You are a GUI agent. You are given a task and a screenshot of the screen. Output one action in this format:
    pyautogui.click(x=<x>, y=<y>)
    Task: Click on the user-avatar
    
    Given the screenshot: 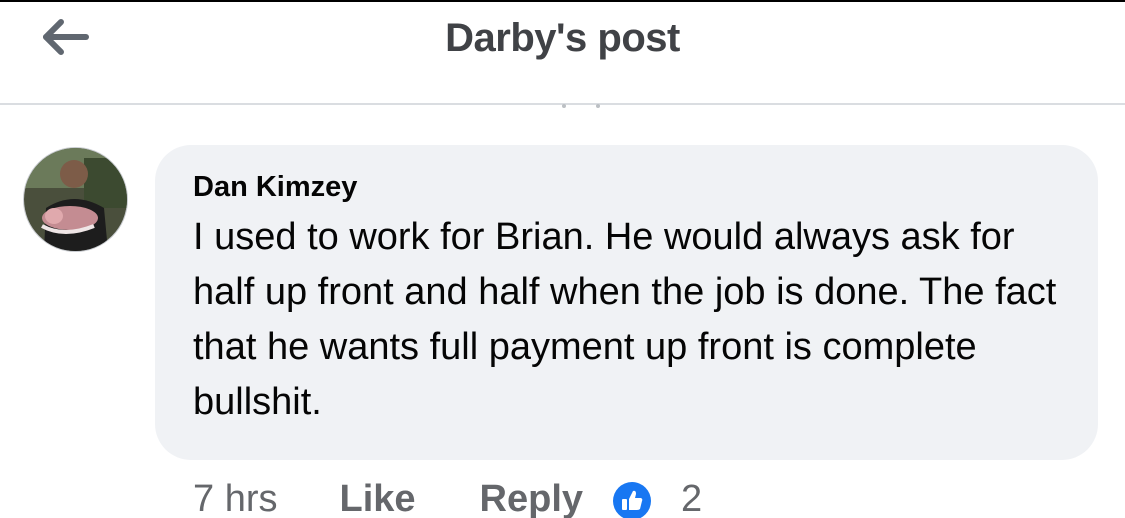 What is the action you would take?
    pyautogui.click(x=75, y=199)
    